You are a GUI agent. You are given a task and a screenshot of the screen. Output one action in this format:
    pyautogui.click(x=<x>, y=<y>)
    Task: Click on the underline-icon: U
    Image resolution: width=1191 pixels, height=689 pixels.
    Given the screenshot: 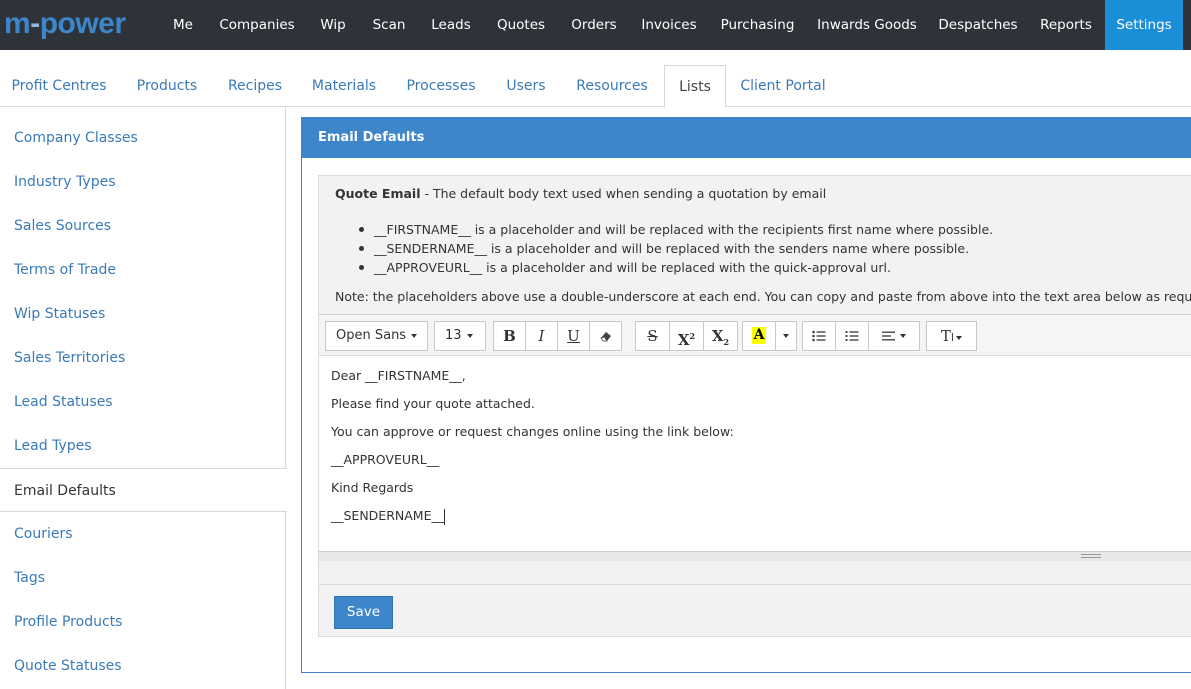 What is the action you would take?
    pyautogui.click(x=573, y=336)
    